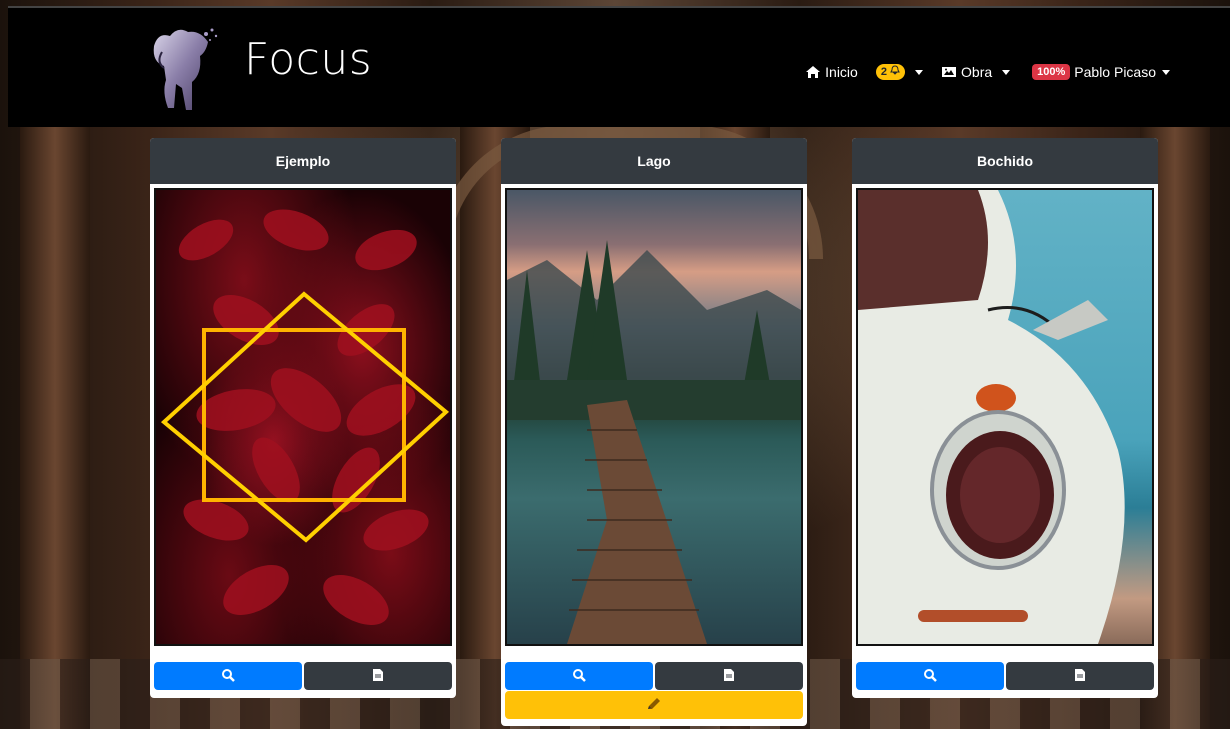 This screenshot has width=1230, height=729. I want to click on edit-button, so click(654, 705).